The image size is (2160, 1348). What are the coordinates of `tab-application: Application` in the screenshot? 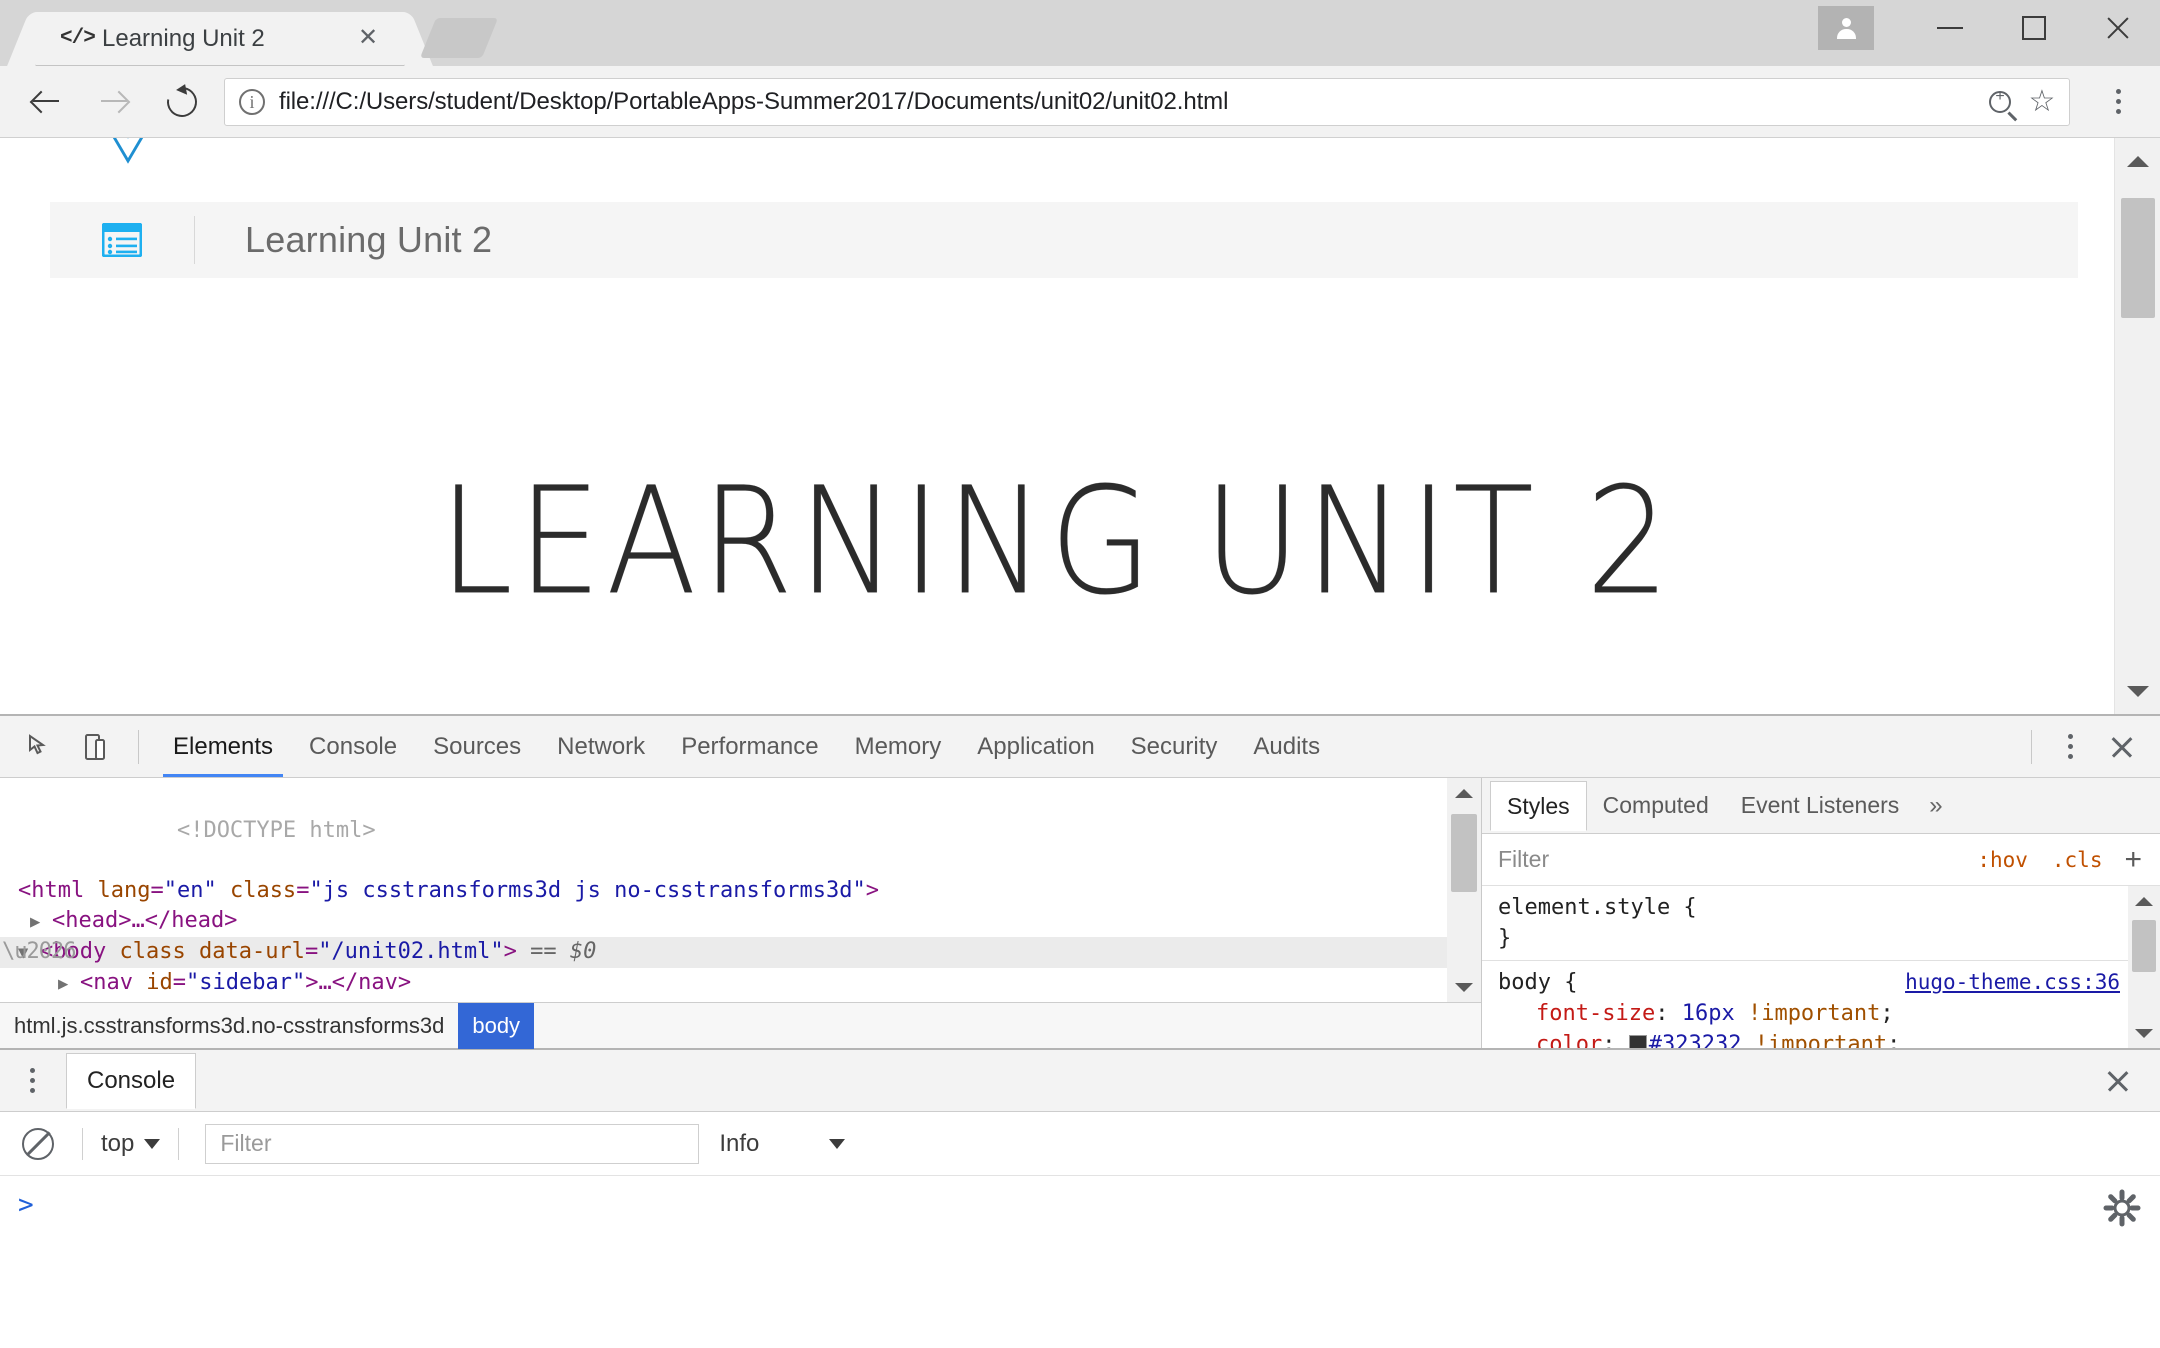 It's located at (1035, 747).